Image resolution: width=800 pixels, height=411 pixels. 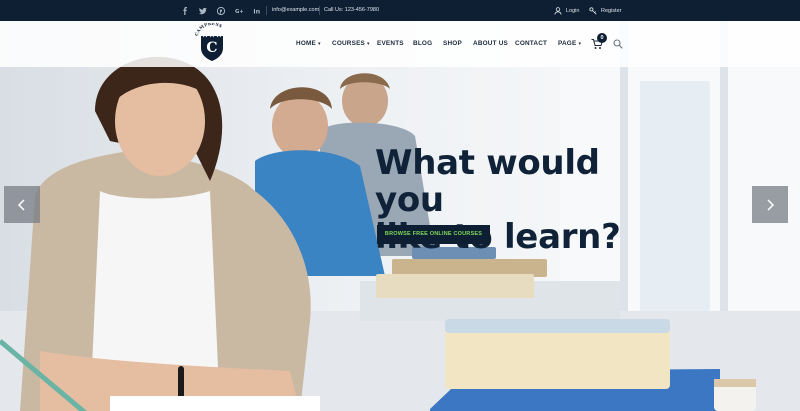 I want to click on logo-letter: C, so click(x=211, y=48).